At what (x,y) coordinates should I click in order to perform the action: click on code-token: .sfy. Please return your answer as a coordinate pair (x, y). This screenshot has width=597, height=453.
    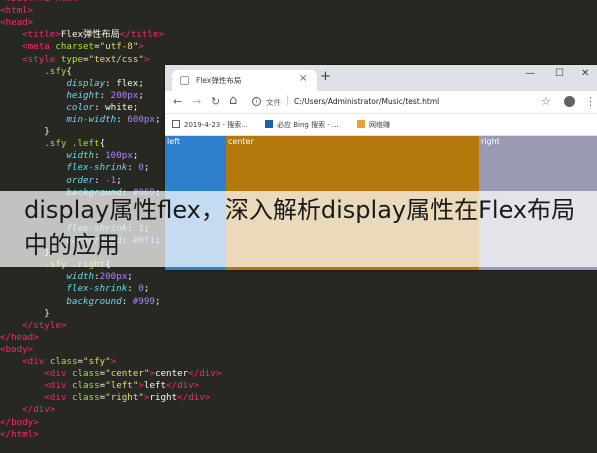
    Looking at the image, I should click on (55, 71).